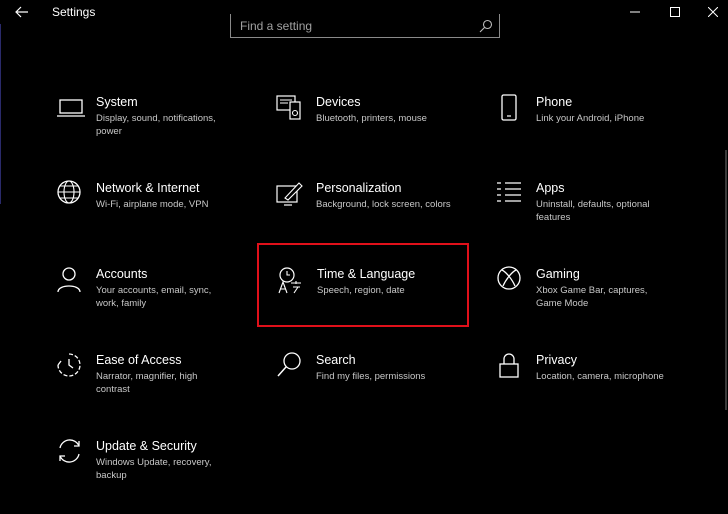  I want to click on tile-description: Bluetooth, printers, mouse, so click(371, 118).